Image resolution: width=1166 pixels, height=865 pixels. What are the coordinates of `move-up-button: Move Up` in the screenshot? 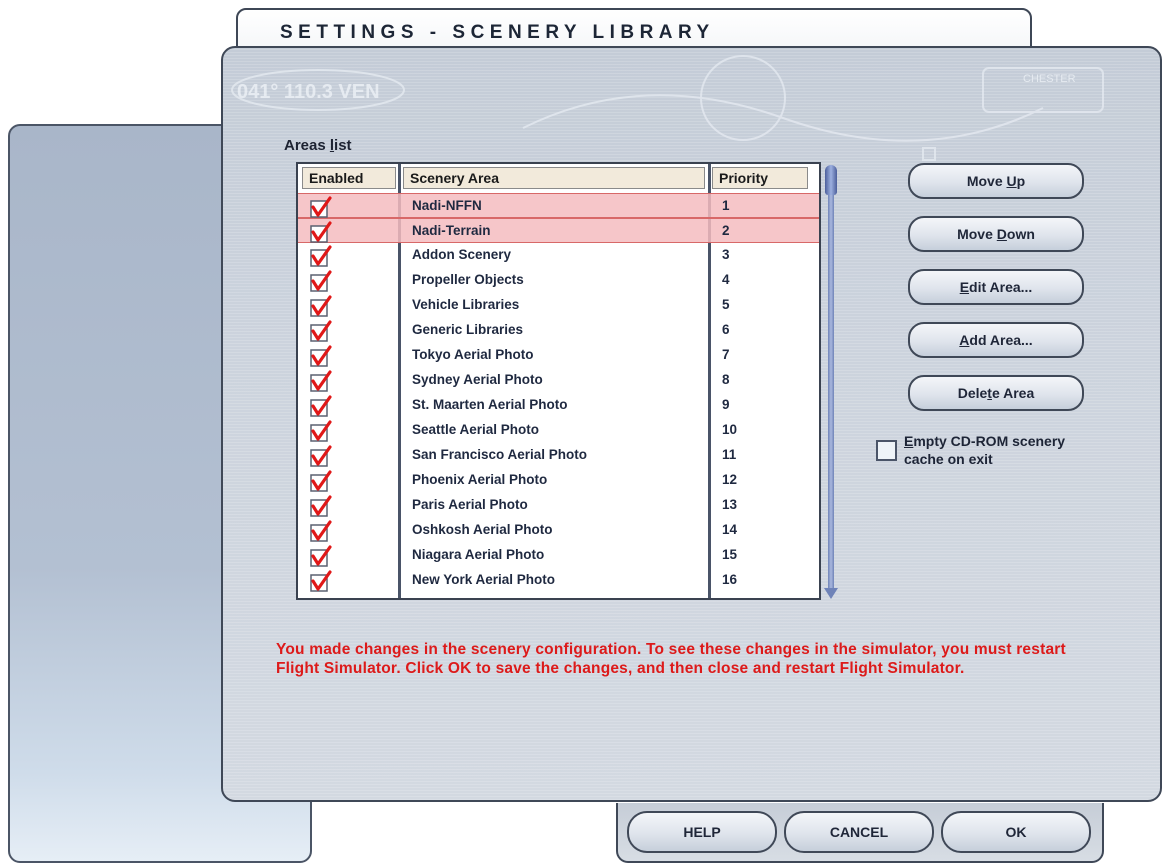 It's located at (996, 181).